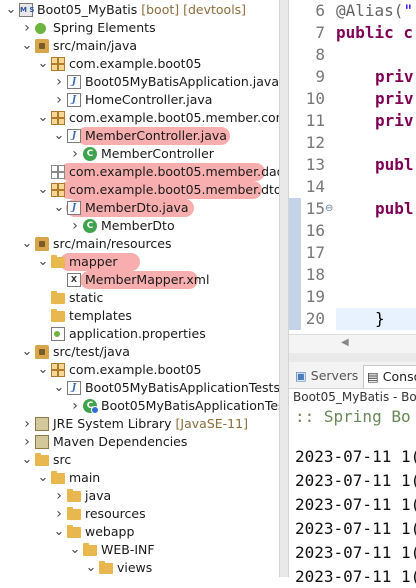 This screenshot has height=588, width=416. Describe the element at coordinates (370, 10) in the screenshot. I see `code-token: @Alias(` at that location.